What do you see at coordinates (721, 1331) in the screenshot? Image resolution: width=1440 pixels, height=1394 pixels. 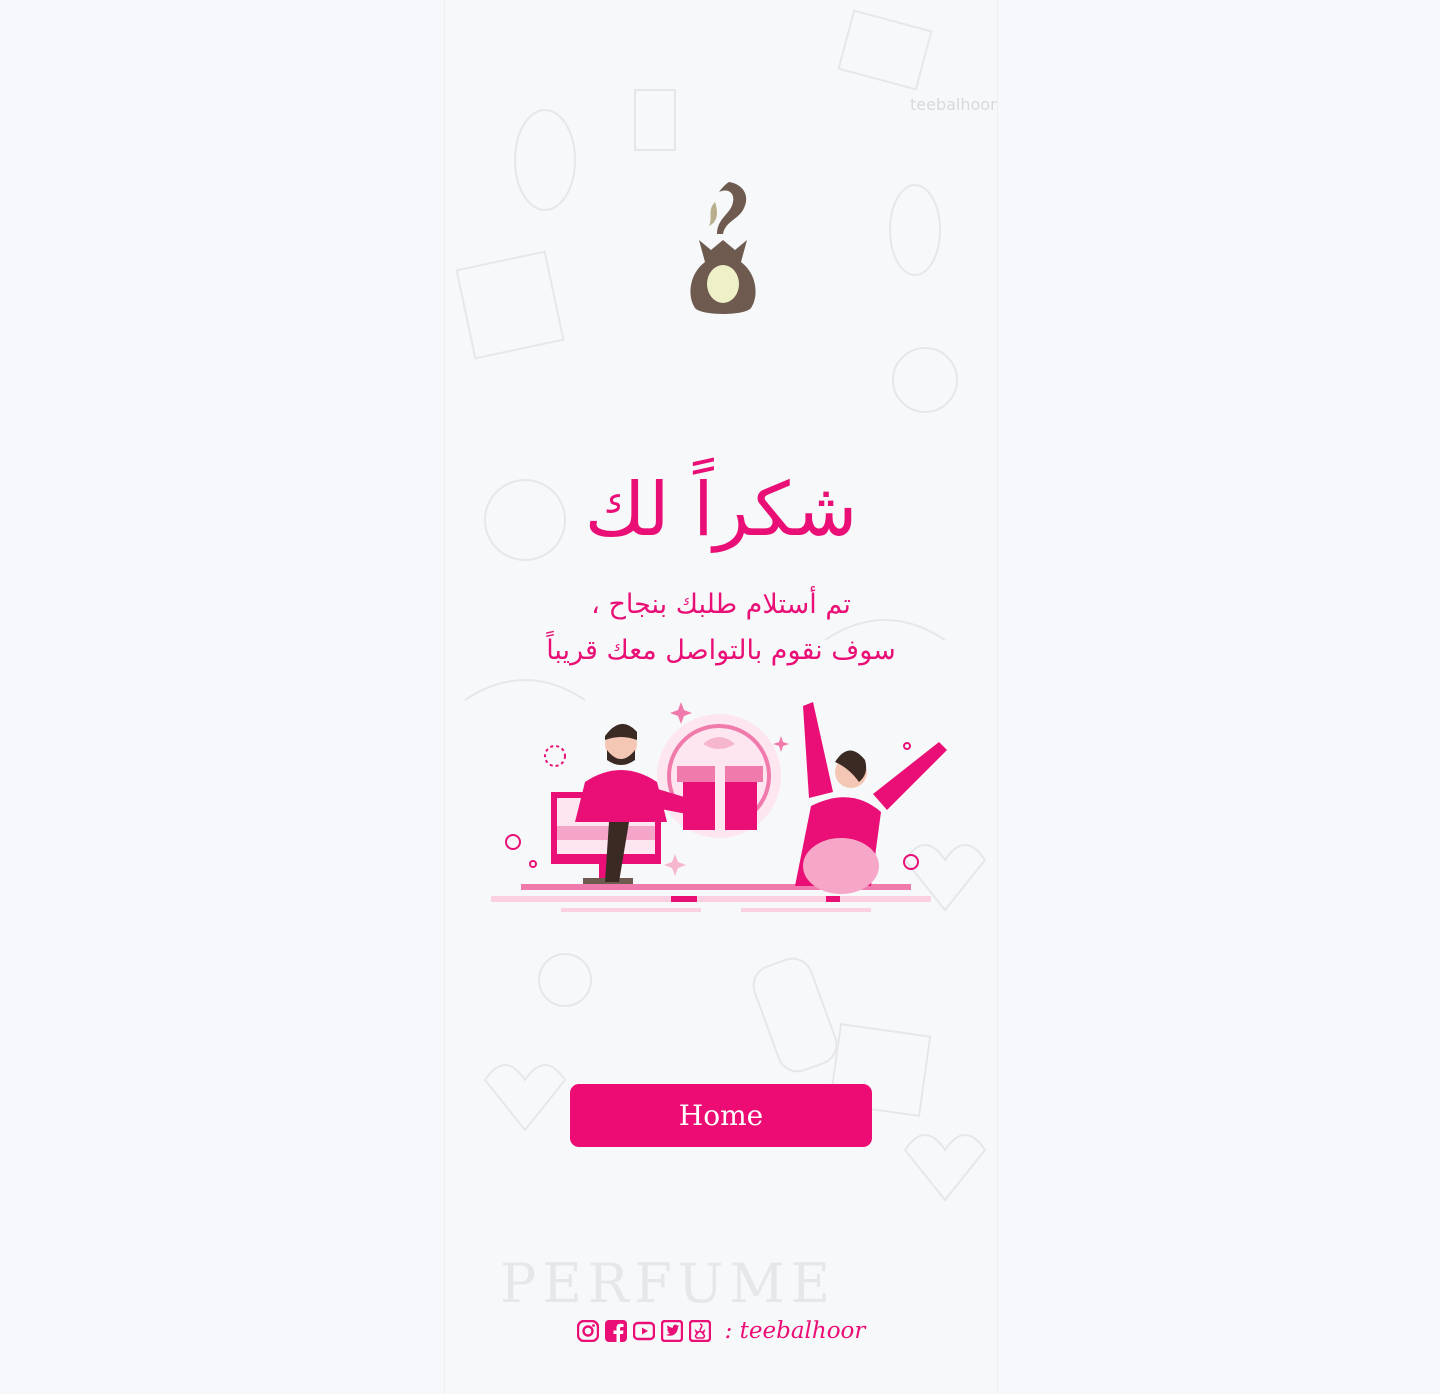 I see `social-footer: : teebalhoor` at bounding box center [721, 1331].